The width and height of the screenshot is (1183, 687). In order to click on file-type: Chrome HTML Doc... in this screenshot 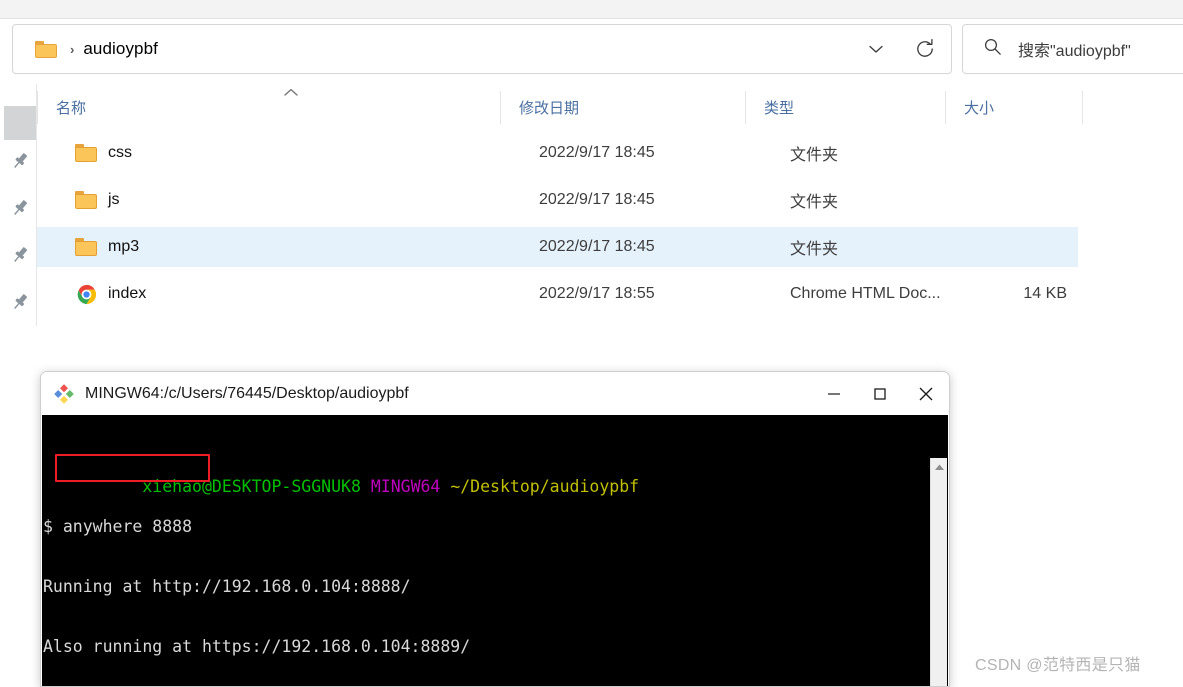, I will do `click(865, 293)`.